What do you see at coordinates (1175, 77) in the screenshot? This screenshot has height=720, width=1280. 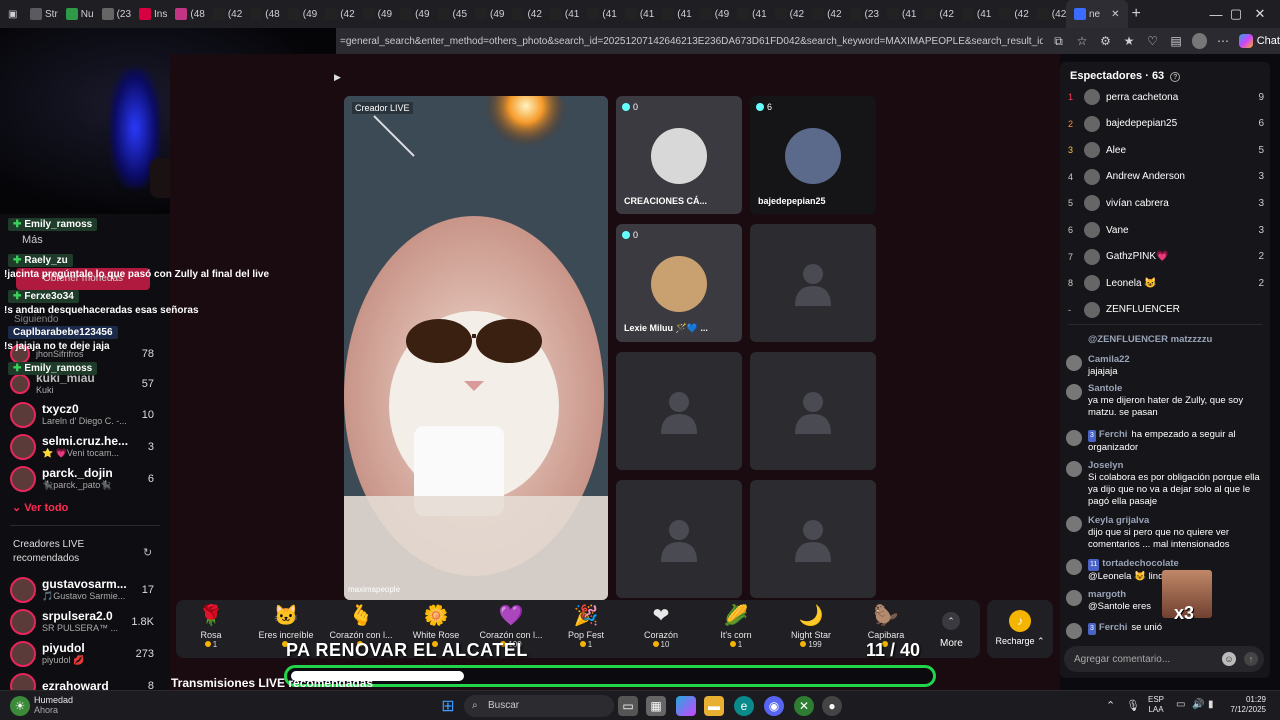 I see `info-icon: ?` at bounding box center [1175, 77].